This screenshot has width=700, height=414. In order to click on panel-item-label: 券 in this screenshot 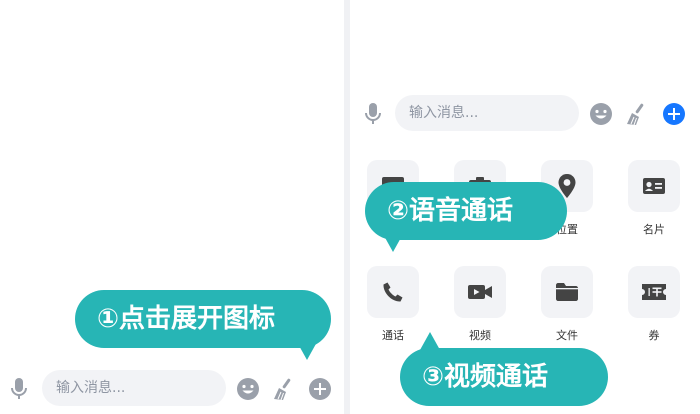, I will do `click(654, 335)`.